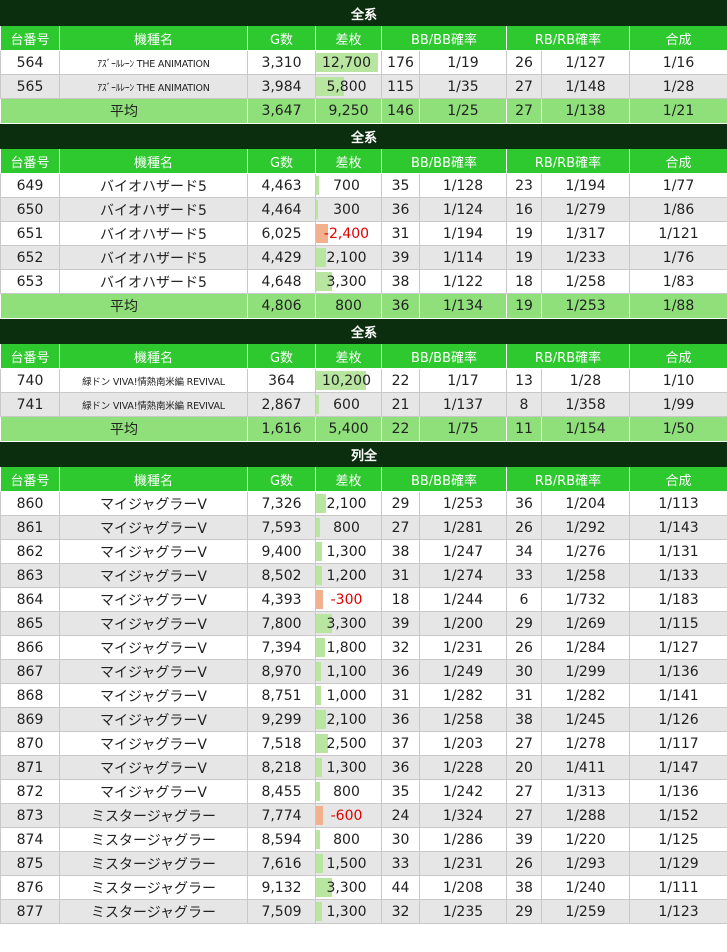  I want to click on machine-number: 860, so click(30, 503).